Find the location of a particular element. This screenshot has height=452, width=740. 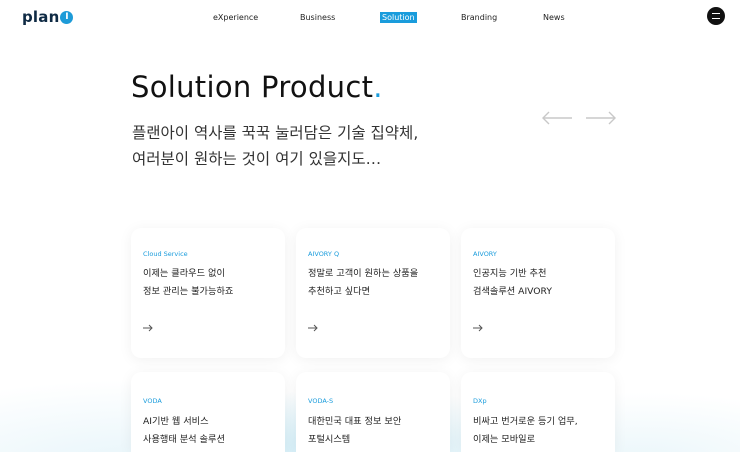

product-card-aivory: AIVORY 인공지능 기반 추천 검색솔루션 AIVORY is located at coordinates (538, 293).